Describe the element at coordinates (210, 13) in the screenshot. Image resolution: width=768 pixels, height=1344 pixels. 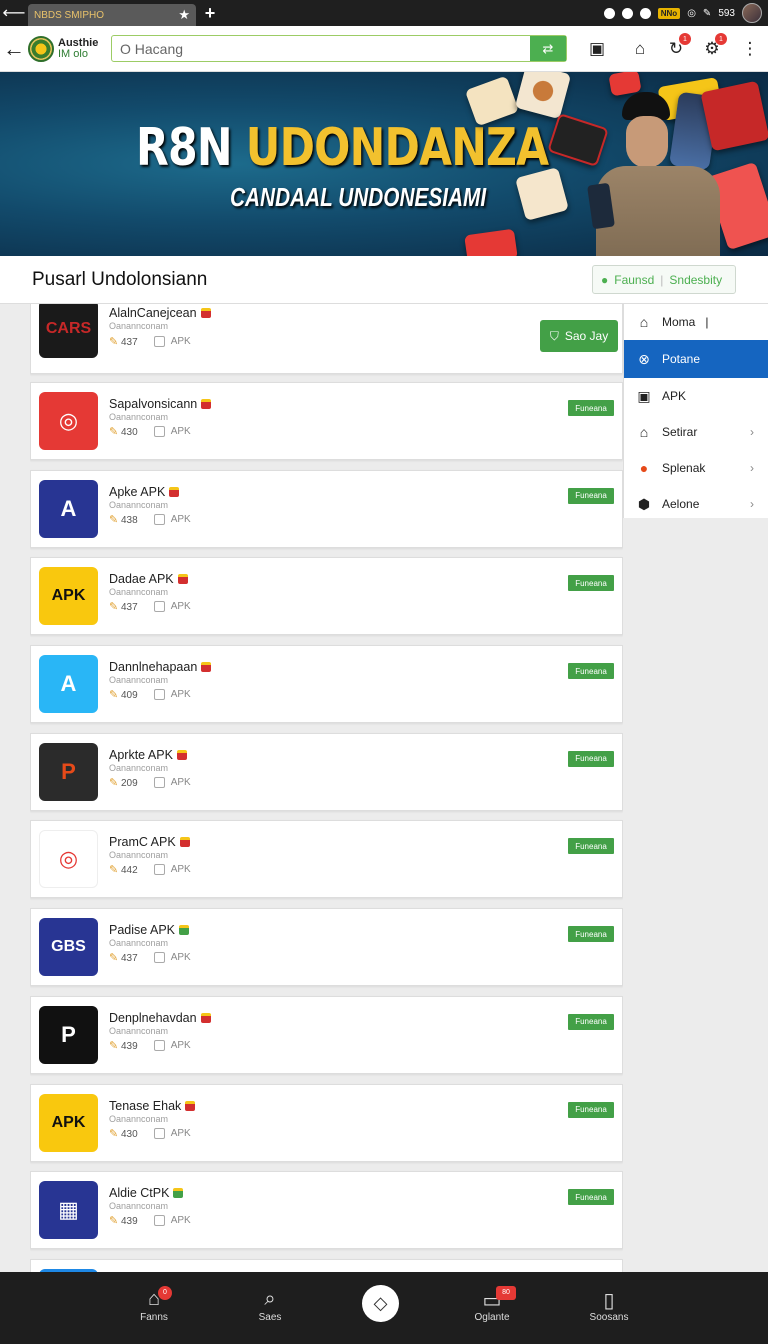
I see `new-tab-icon: +` at that location.